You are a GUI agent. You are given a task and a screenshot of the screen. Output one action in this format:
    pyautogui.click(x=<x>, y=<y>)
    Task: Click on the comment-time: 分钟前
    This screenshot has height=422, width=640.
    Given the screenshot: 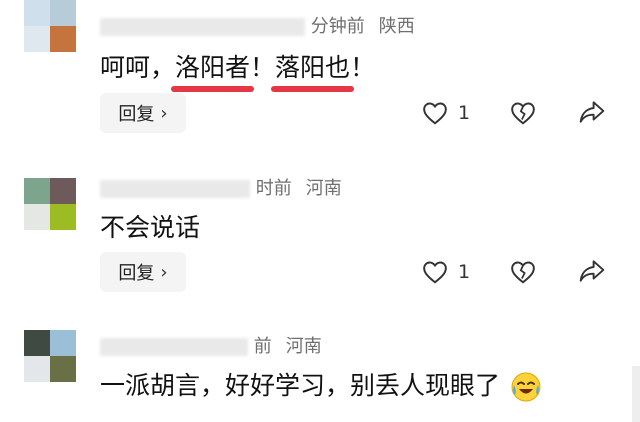 What is the action you would take?
    pyautogui.click(x=337, y=26)
    